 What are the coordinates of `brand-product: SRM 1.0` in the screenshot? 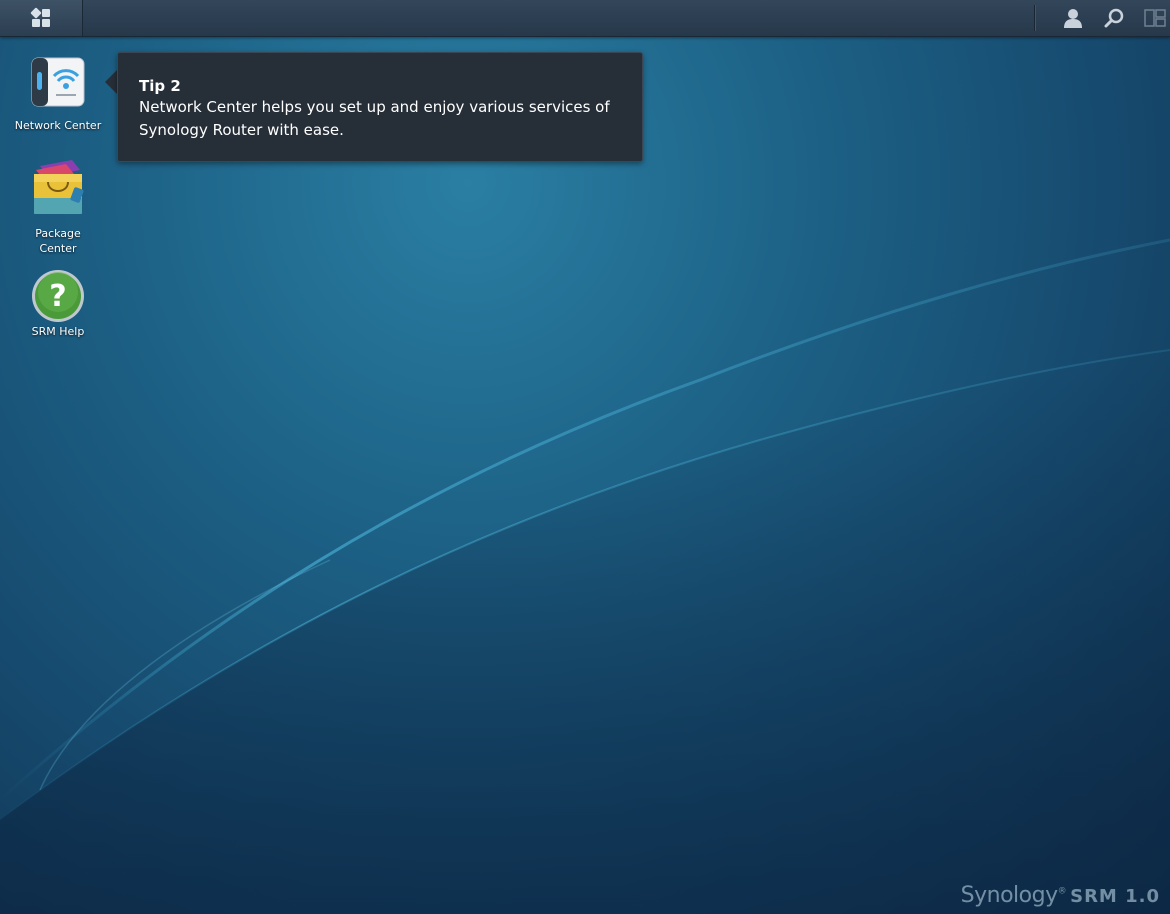 It's located at (1115, 896).